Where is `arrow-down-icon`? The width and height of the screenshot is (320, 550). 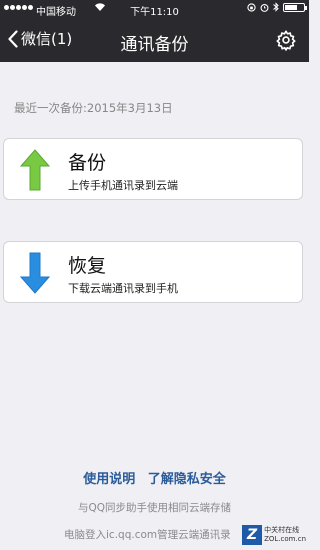 arrow-down-icon is located at coordinates (35, 275).